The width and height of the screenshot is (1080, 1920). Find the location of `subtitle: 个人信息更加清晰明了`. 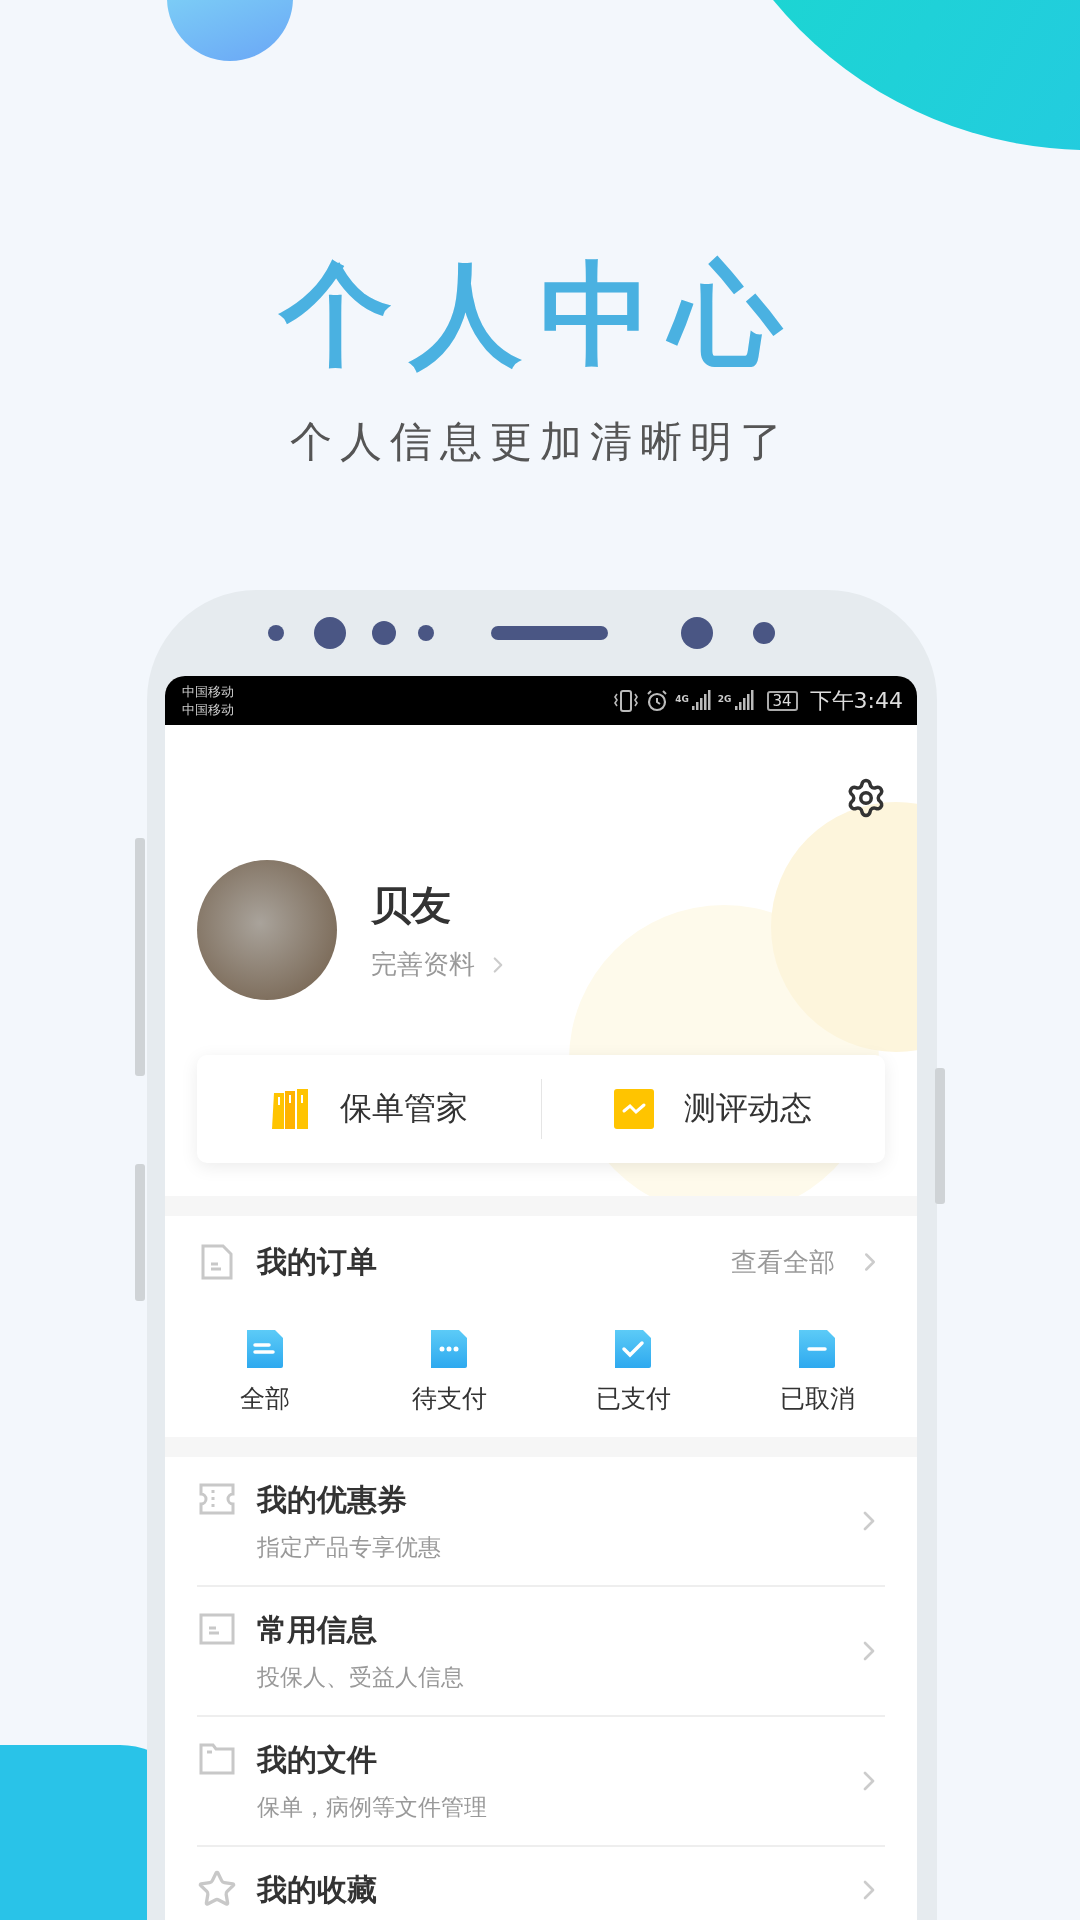

subtitle: 个人信息更加清晰明了 is located at coordinates (540, 442).